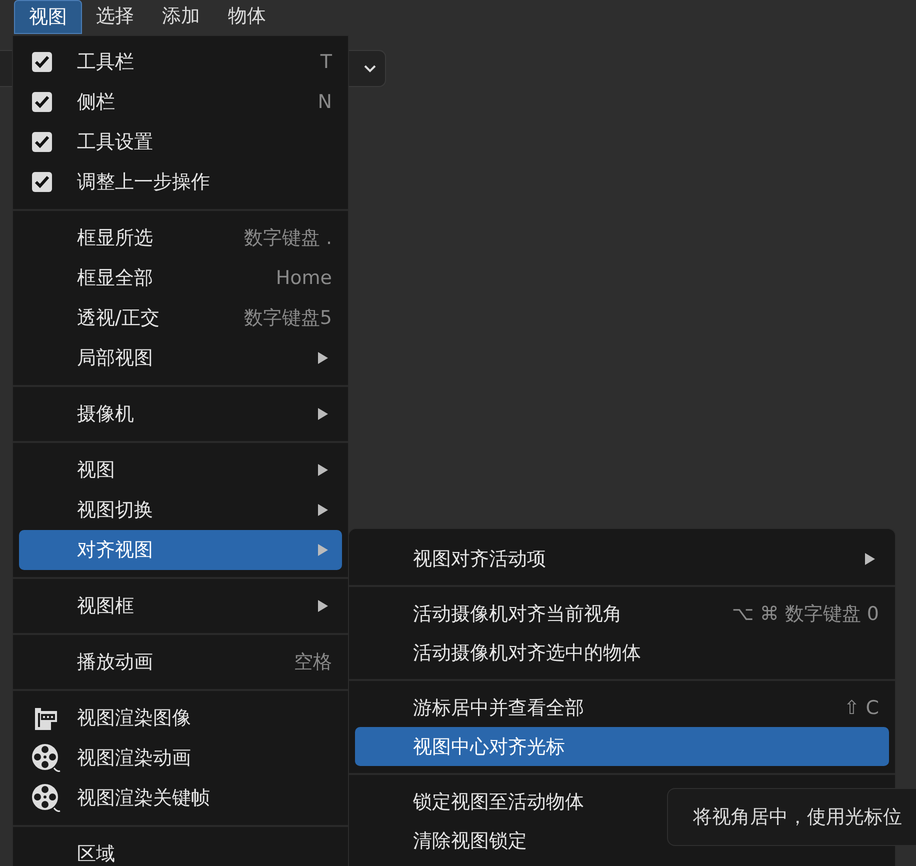 The width and height of the screenshot is (916, 866). What do you see at coordinates (622, 558) in the screenshot?
I see `menu-item: 视图对齐活动项` at bounding box center [622, 558].